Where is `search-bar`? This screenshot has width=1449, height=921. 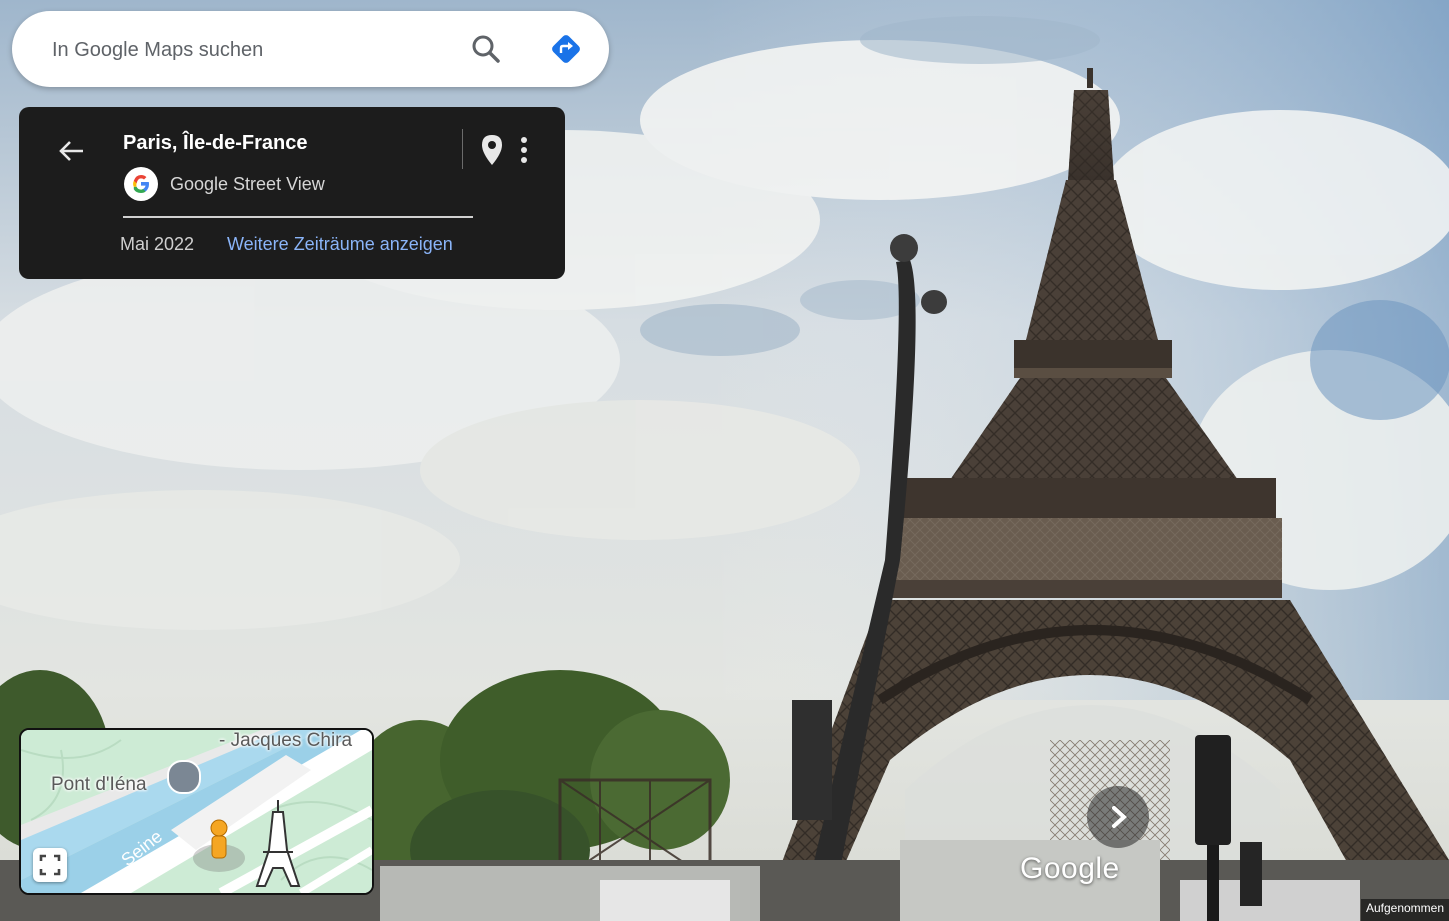 search-bar is located at coordinates (310, 49).